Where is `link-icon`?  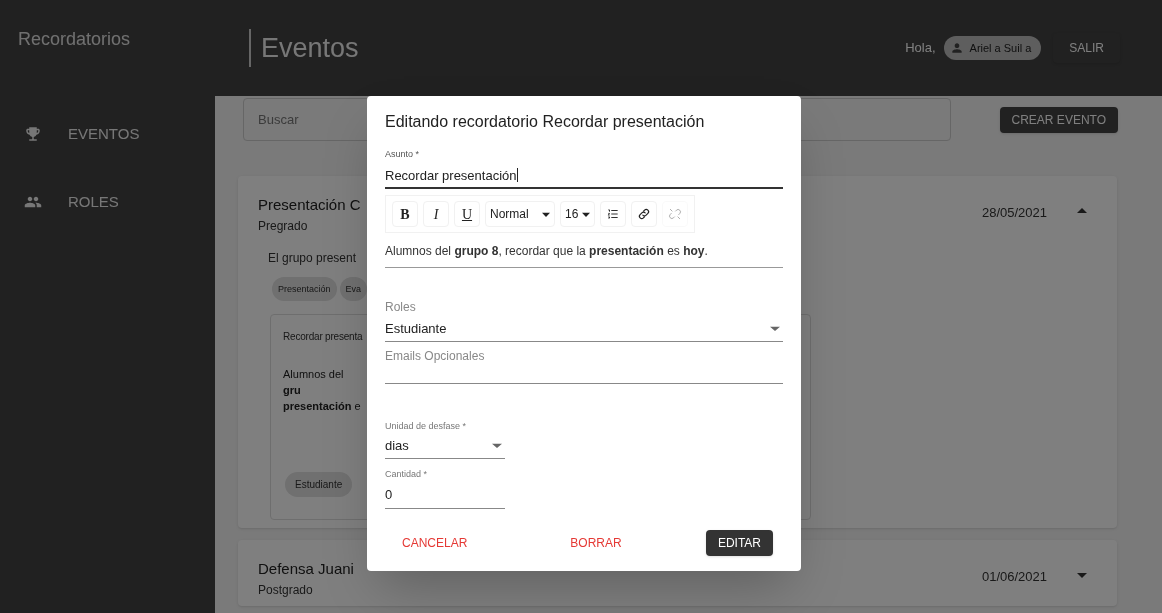 link-icon is located at coordinates (644, 214).